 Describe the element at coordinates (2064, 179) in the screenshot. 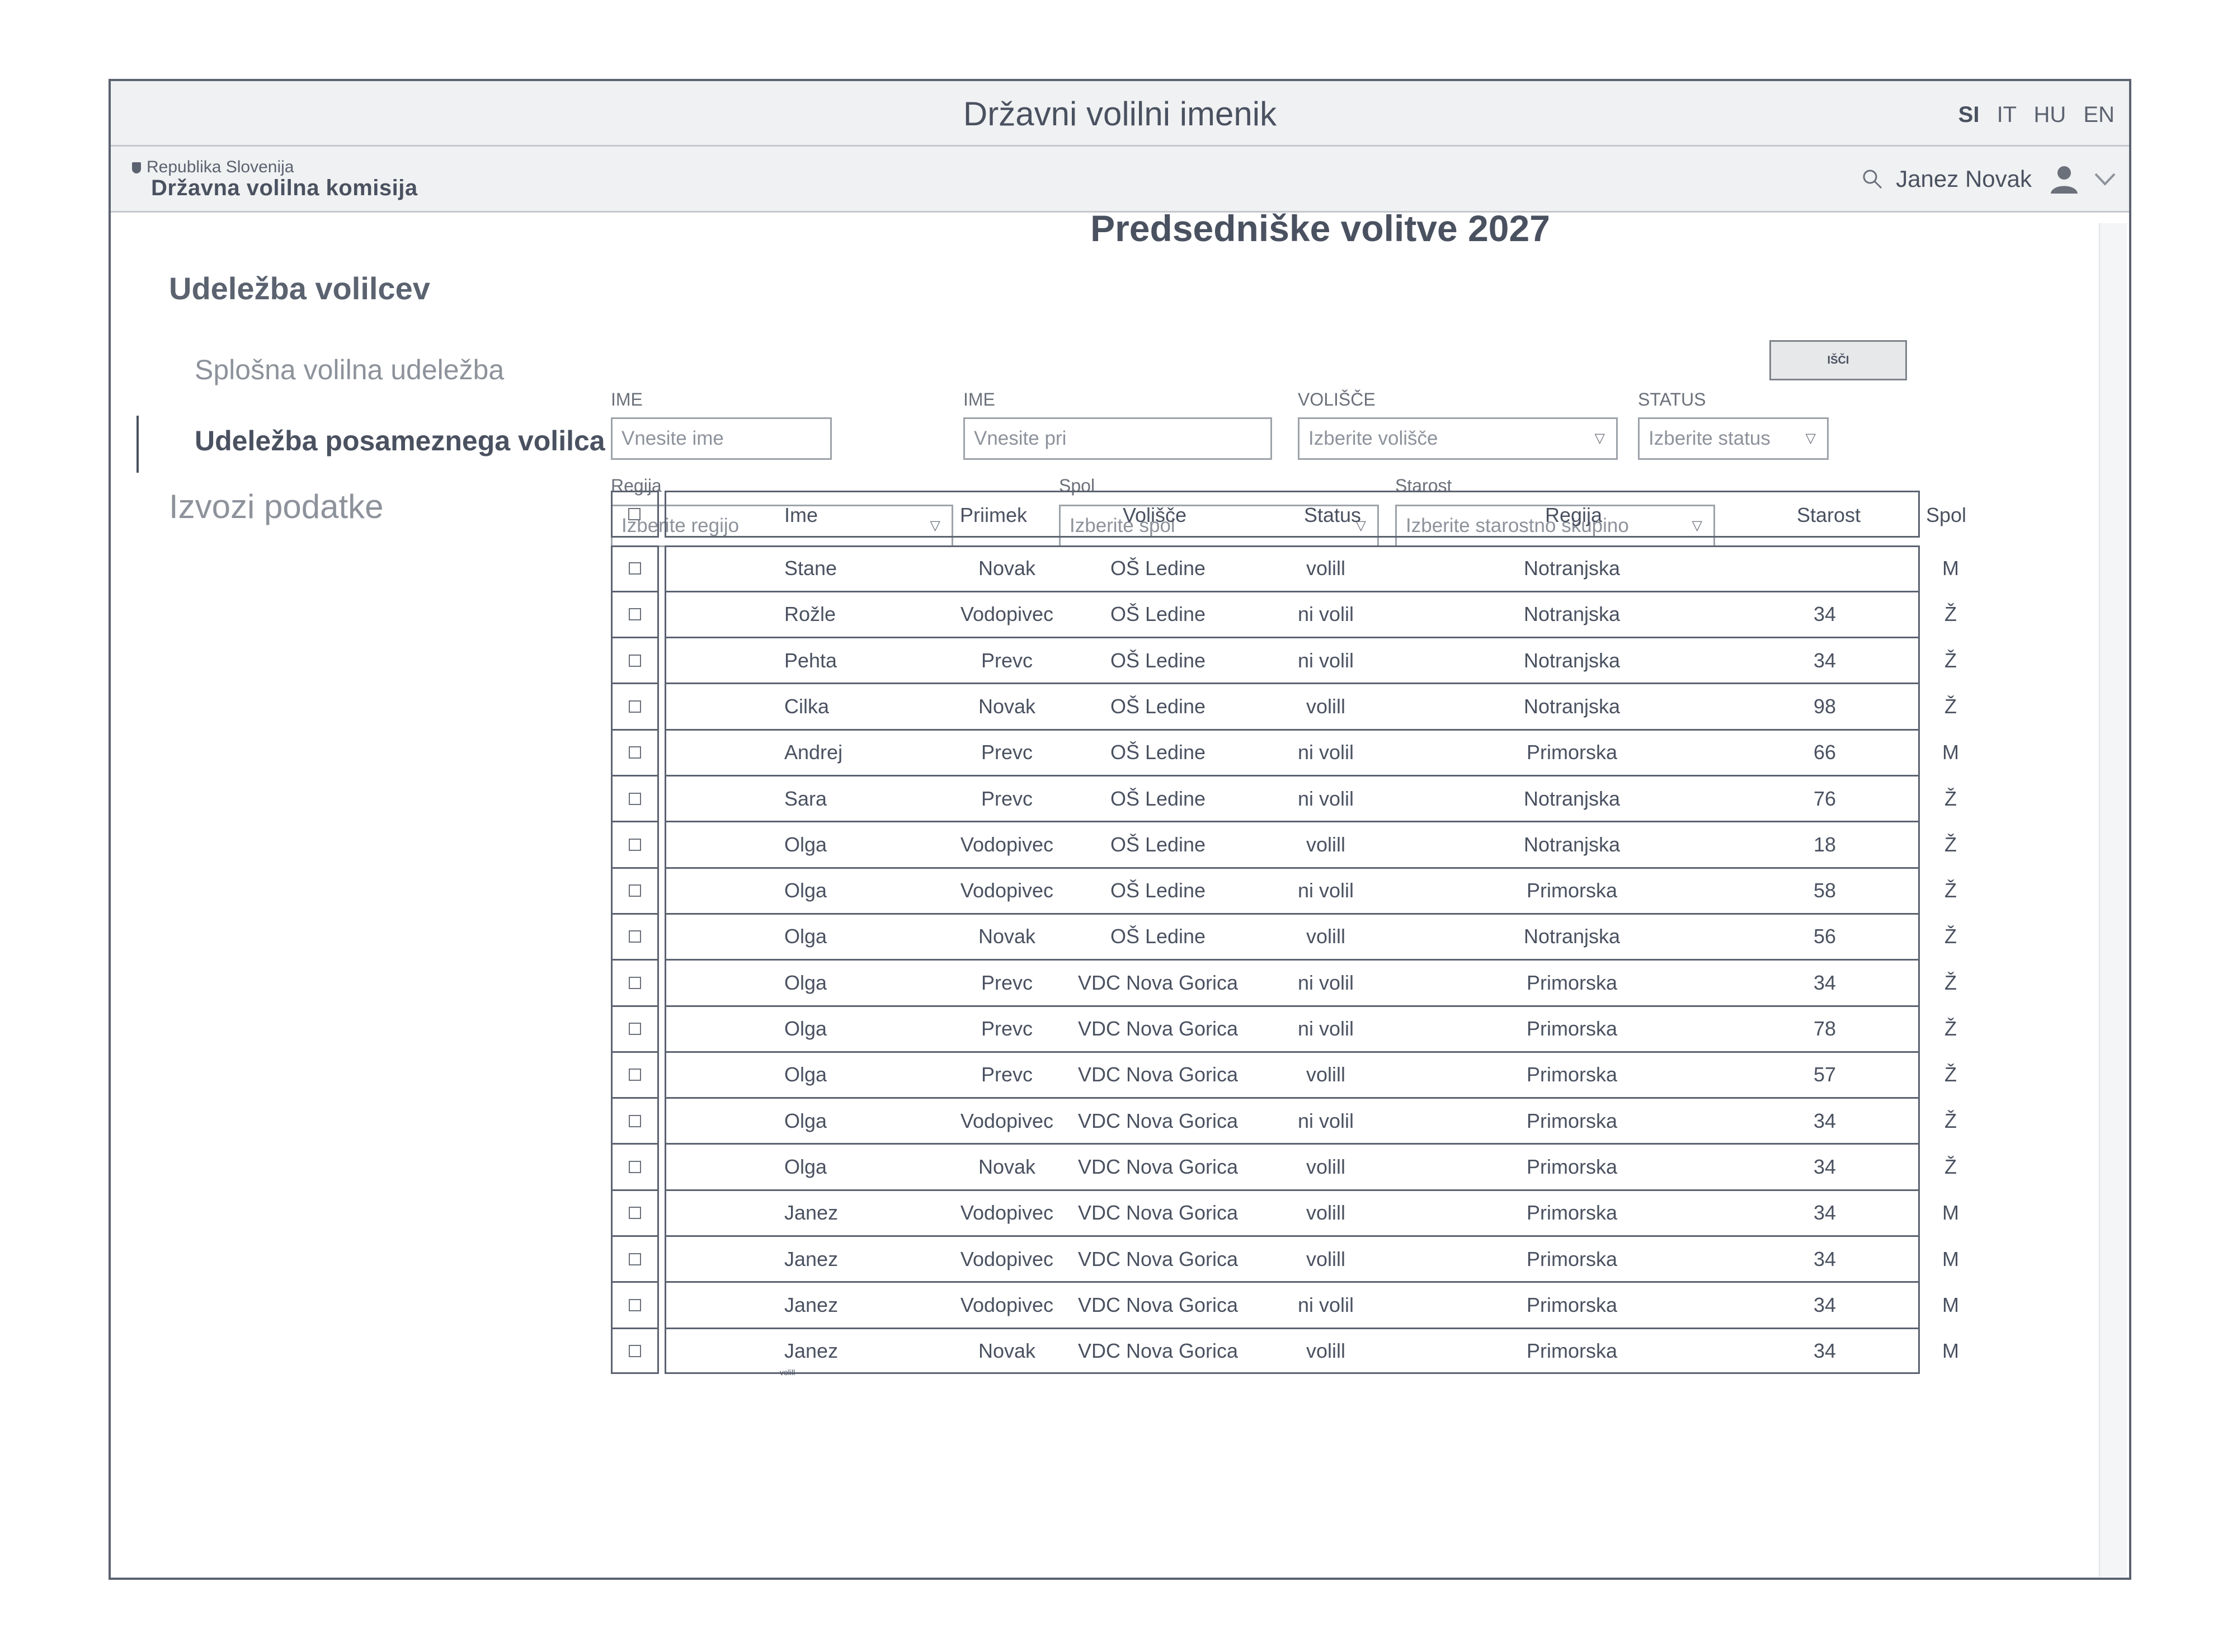

I see `user-avatar-icon` at that location.